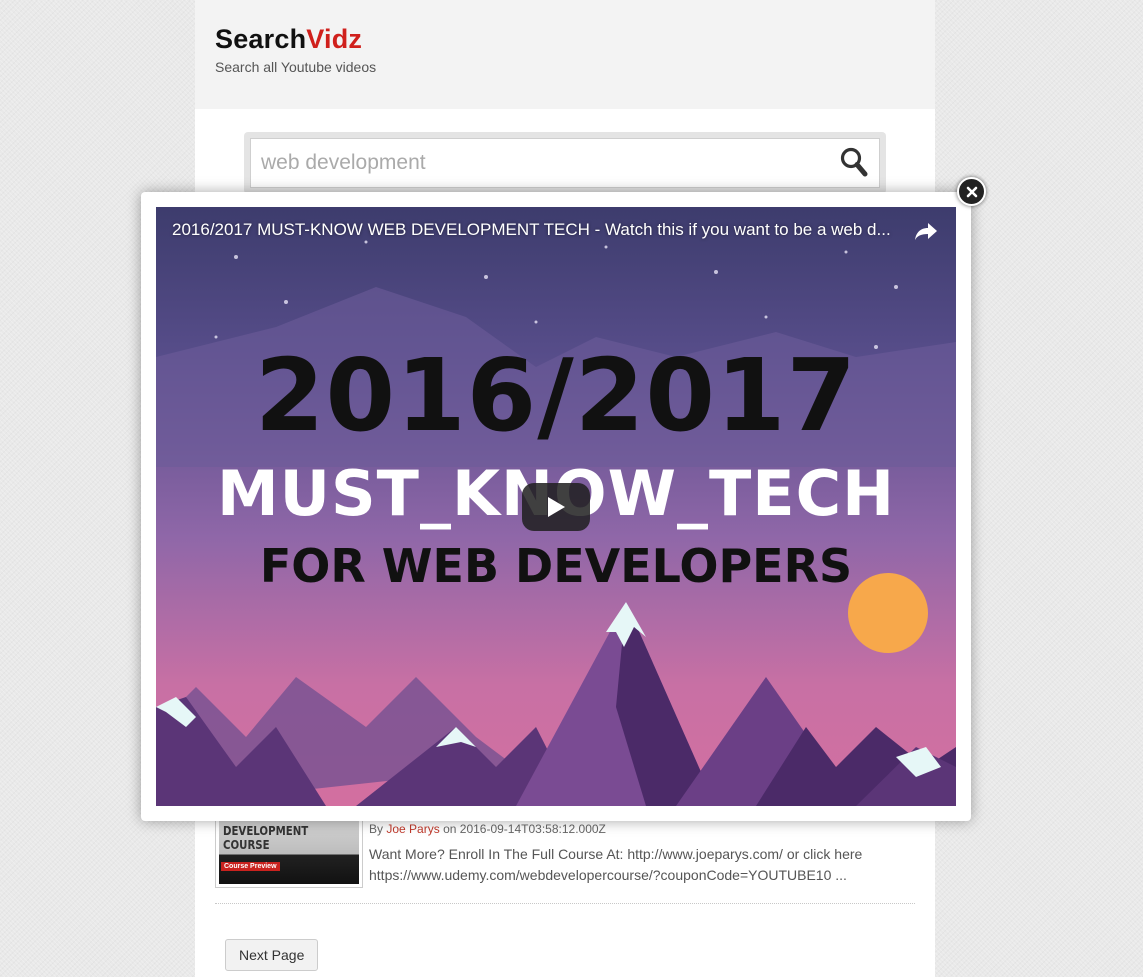 This screenshot has width=1143, height=977. I want to click on header: SearchVidz Search all Youtube videos, so click(565, 54).